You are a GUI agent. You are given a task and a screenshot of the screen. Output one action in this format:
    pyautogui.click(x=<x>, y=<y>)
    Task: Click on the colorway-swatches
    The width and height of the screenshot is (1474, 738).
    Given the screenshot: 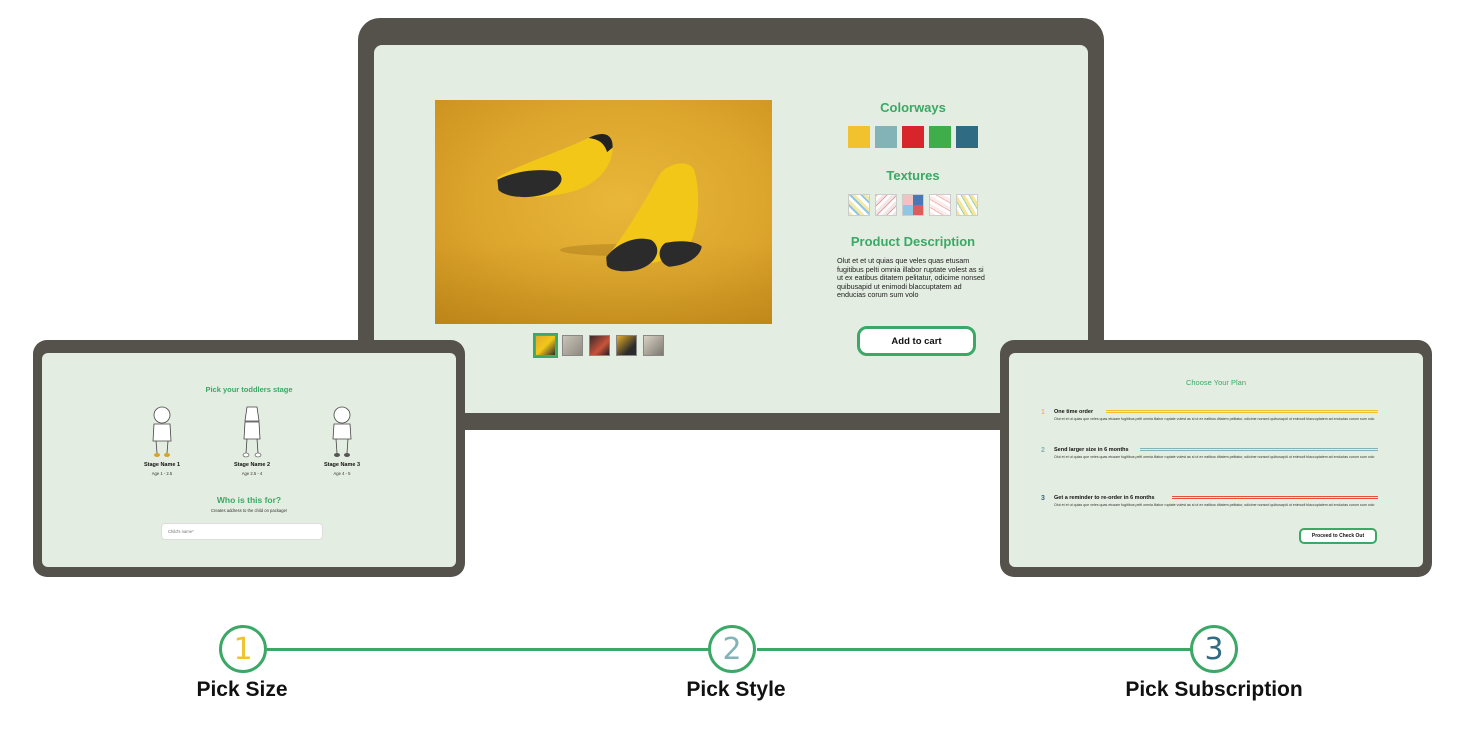 What is the action you would take?
    pyautogui.click(x=913, y=137)
    